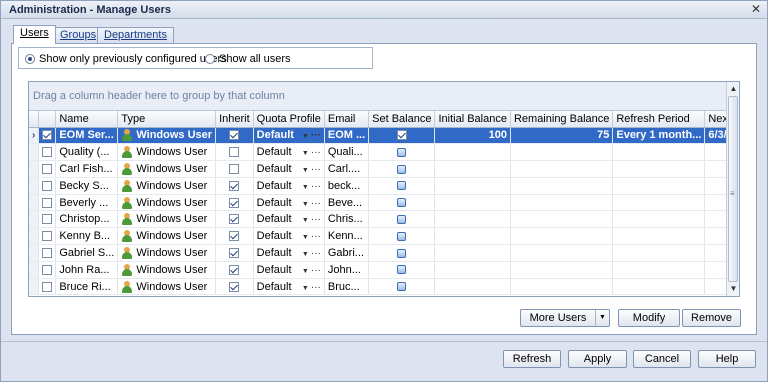 The height and width of the screenshot is (382, 768). Describe the element at coordinates (401, 135) in the screenshot. I see `set-balance-checkbox` at that location.